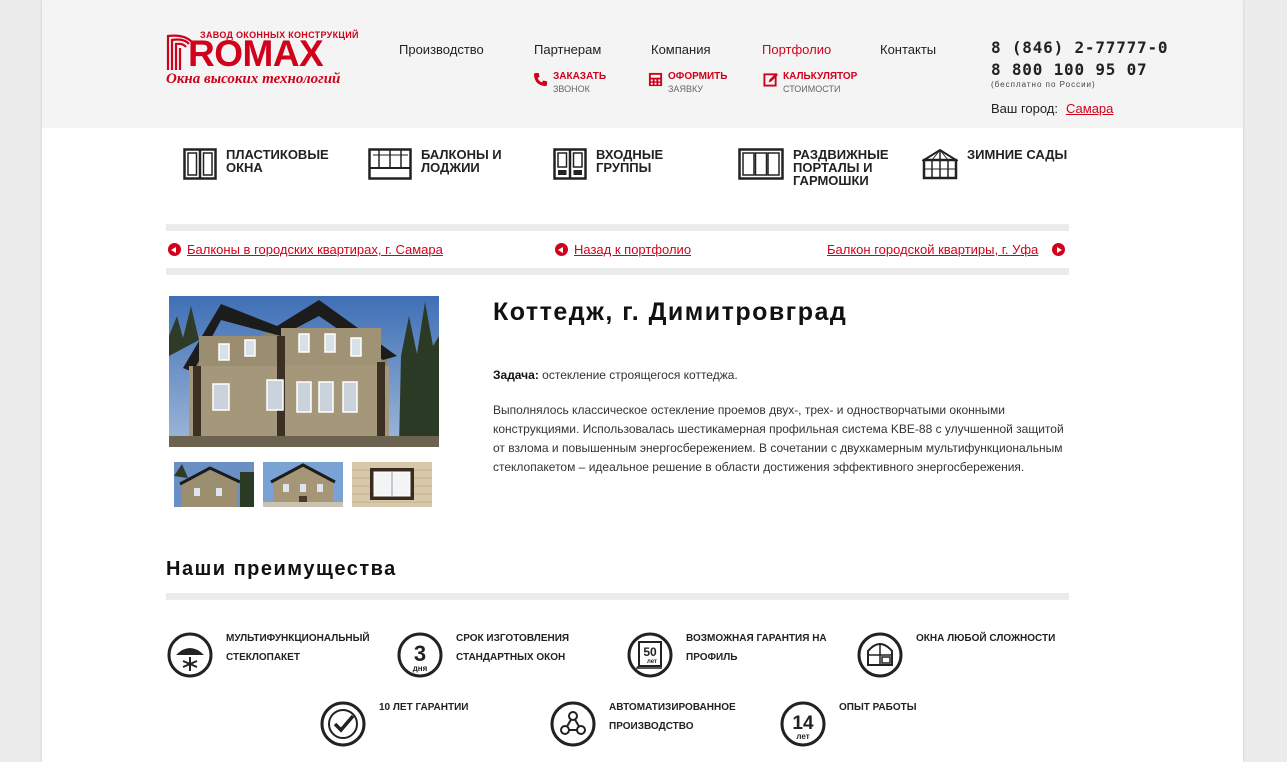 The image size is (1287, 762). Describe the element at coordinates (420, 668) in the screenshot. I see `badge-unit: дня` at that location.